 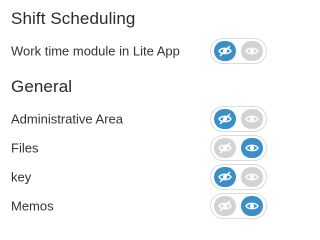 I want to click on setting-label: Administrative Area, so click(x=67, y=119).